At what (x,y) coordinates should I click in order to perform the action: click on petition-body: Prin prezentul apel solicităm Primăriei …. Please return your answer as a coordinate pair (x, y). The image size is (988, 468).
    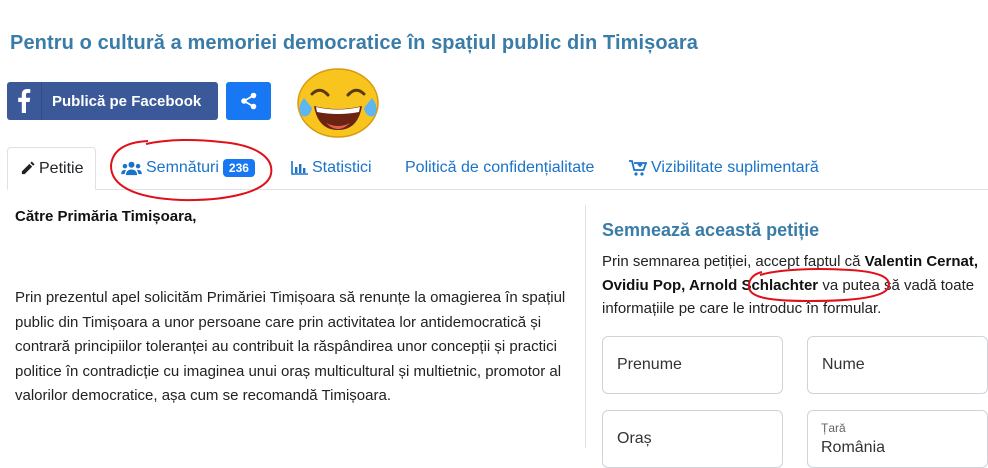
    Looking at the image, I should click on (290, 346).